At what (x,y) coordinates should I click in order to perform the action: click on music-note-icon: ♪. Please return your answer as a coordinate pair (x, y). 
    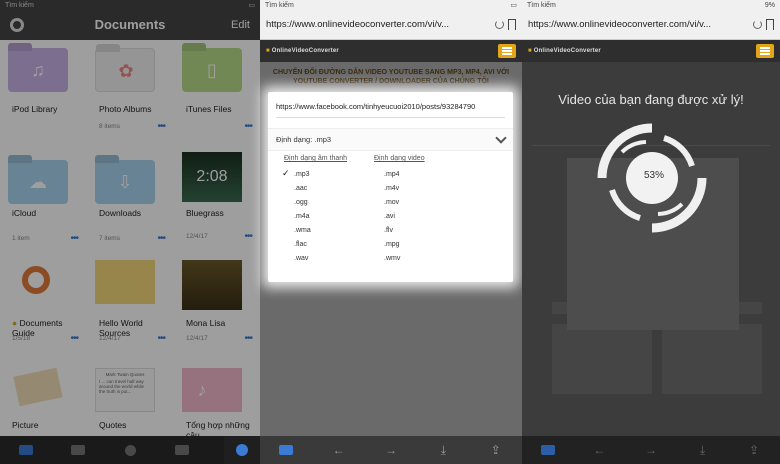
    Looking at the image, I should click on (202, 389).